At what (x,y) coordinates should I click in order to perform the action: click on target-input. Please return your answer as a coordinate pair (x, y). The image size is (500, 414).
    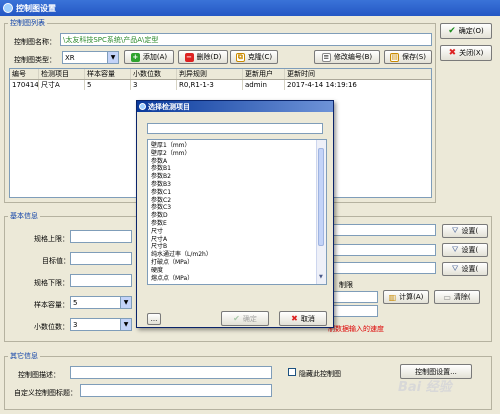
    Looking at the image, I should click on (101, 258).